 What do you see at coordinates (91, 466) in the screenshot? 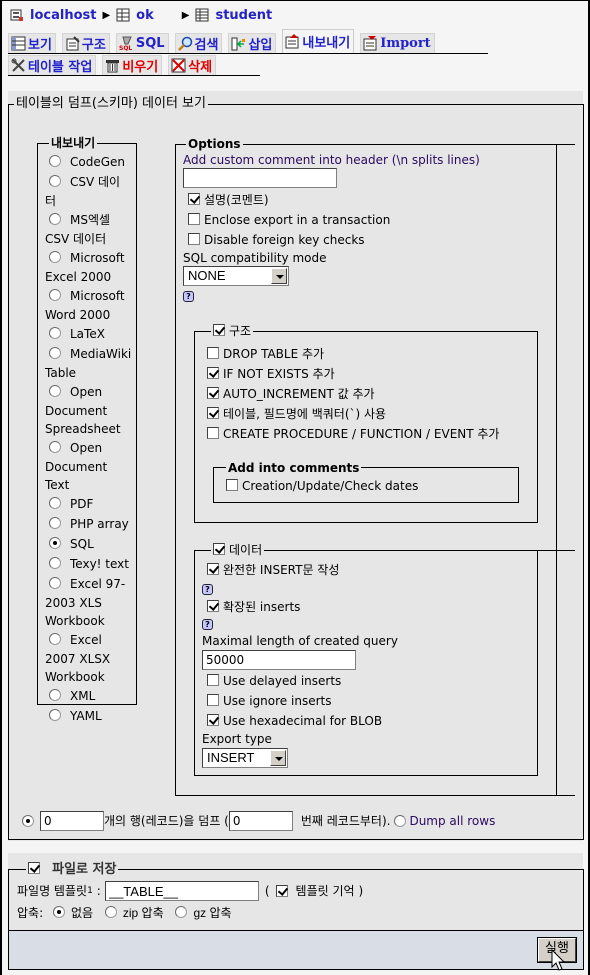
I see `export-format-option: Open Document Text` at bounding box center [91, 466].